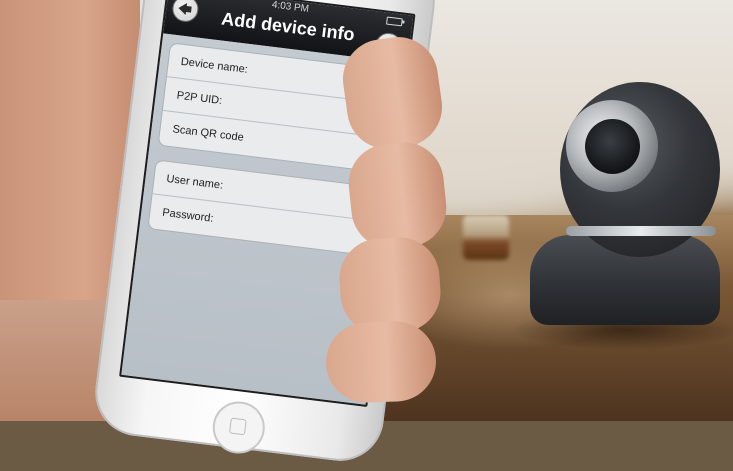  I want to click on password-label: Password:, so click(188, 215).